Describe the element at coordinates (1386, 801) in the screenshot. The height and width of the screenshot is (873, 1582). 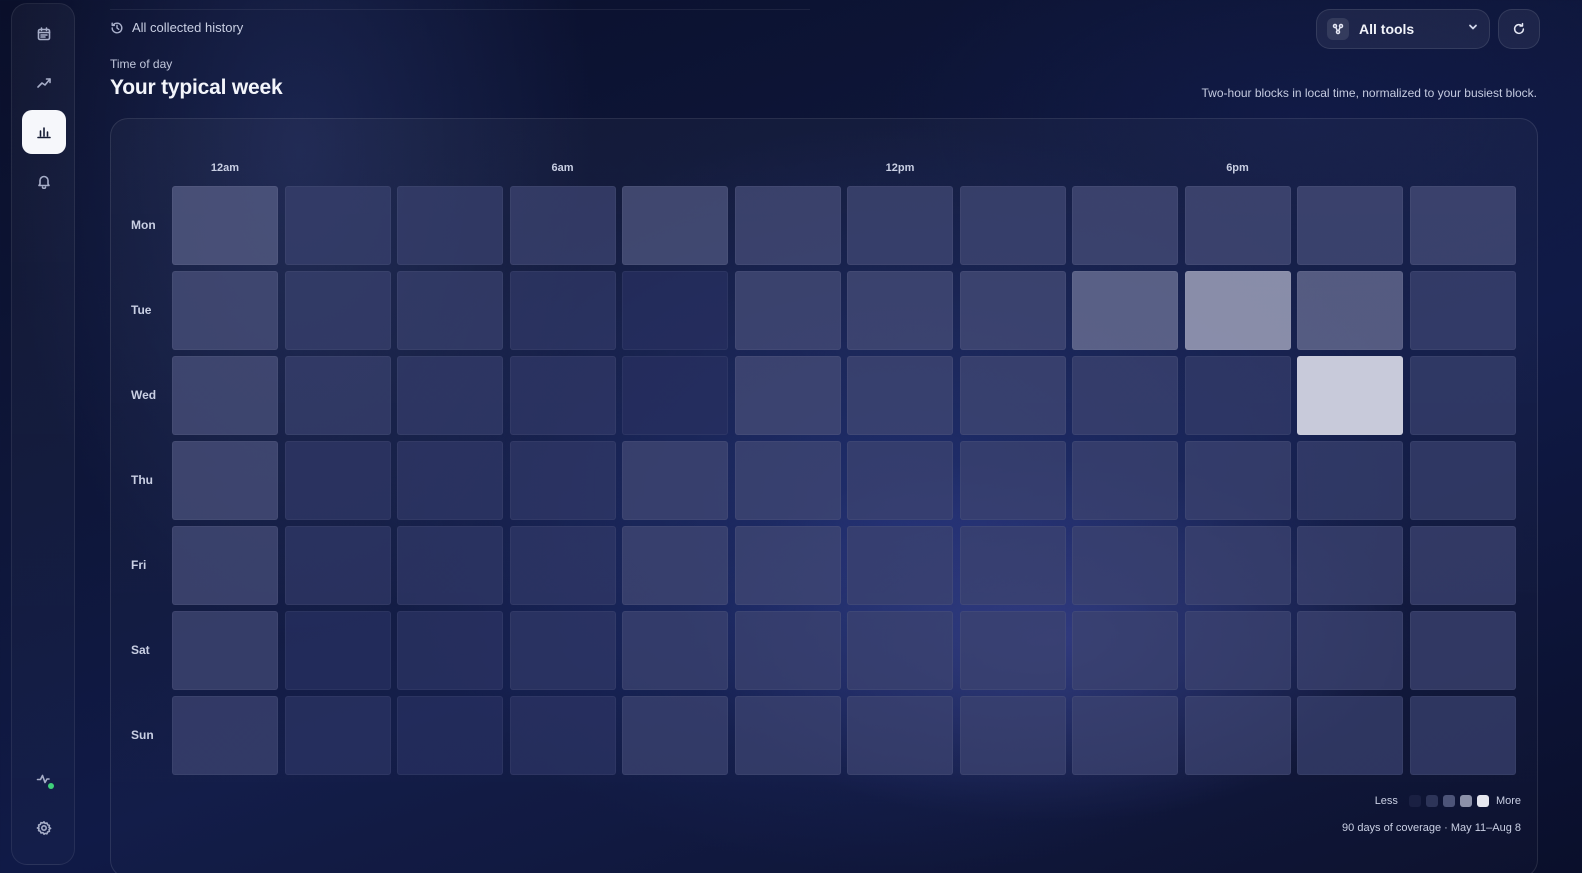
I see `legend-less-label: Less` at that location.